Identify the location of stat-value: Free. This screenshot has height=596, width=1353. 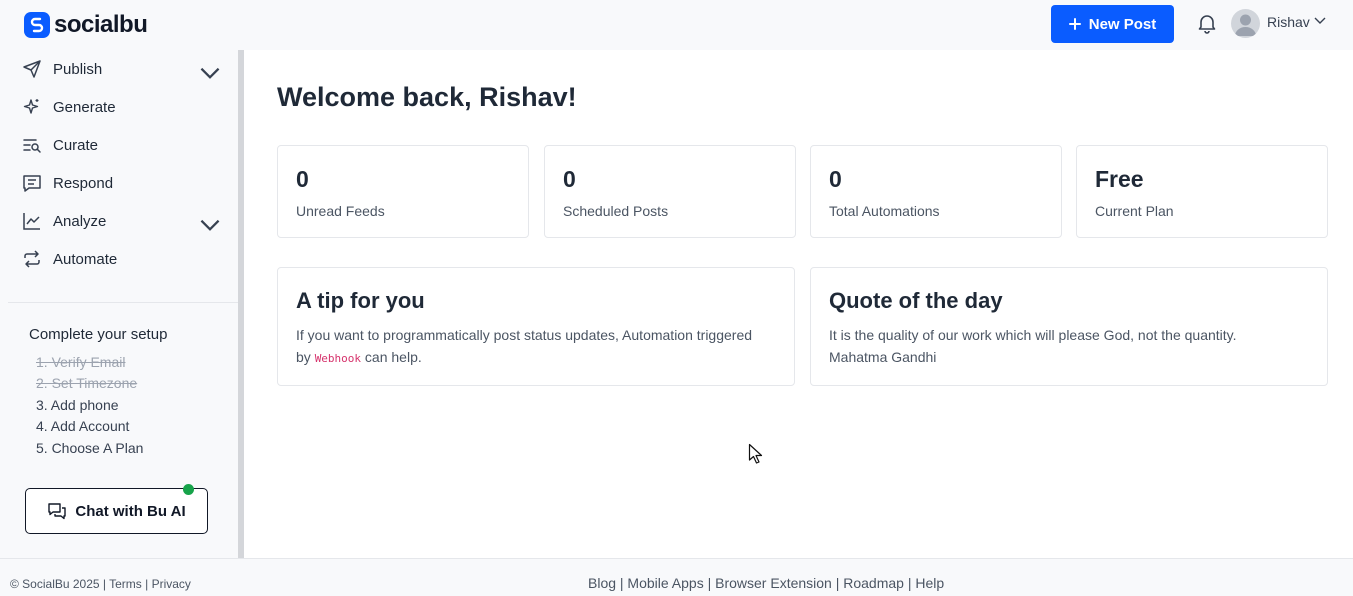
(1119, 179).